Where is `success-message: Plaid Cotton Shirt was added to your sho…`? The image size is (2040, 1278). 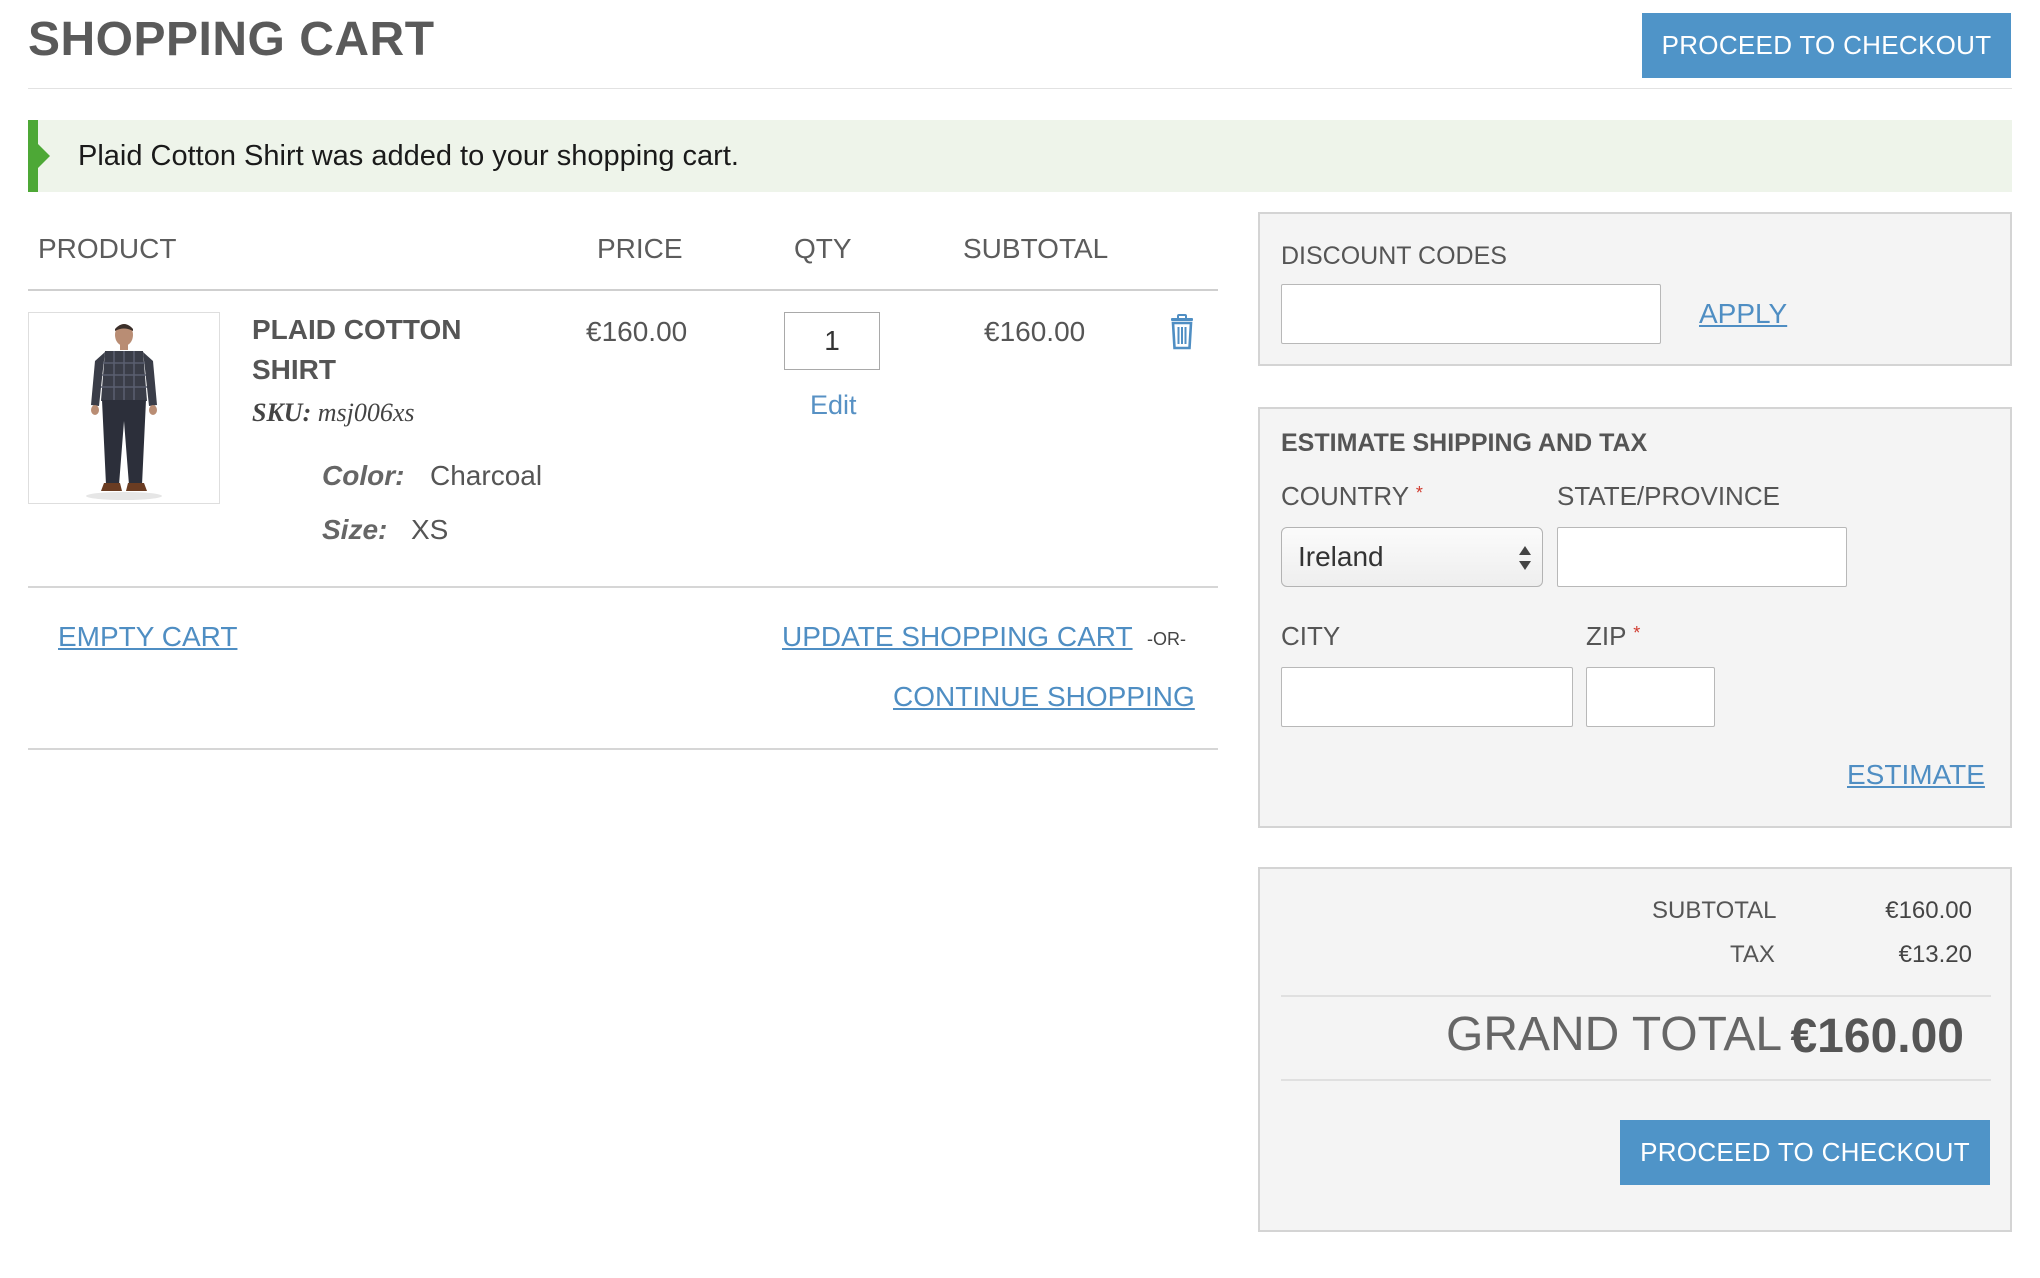
success-message: Plaid Cotton Shirt was added to your sho… is located at coordinates (1020, 156).